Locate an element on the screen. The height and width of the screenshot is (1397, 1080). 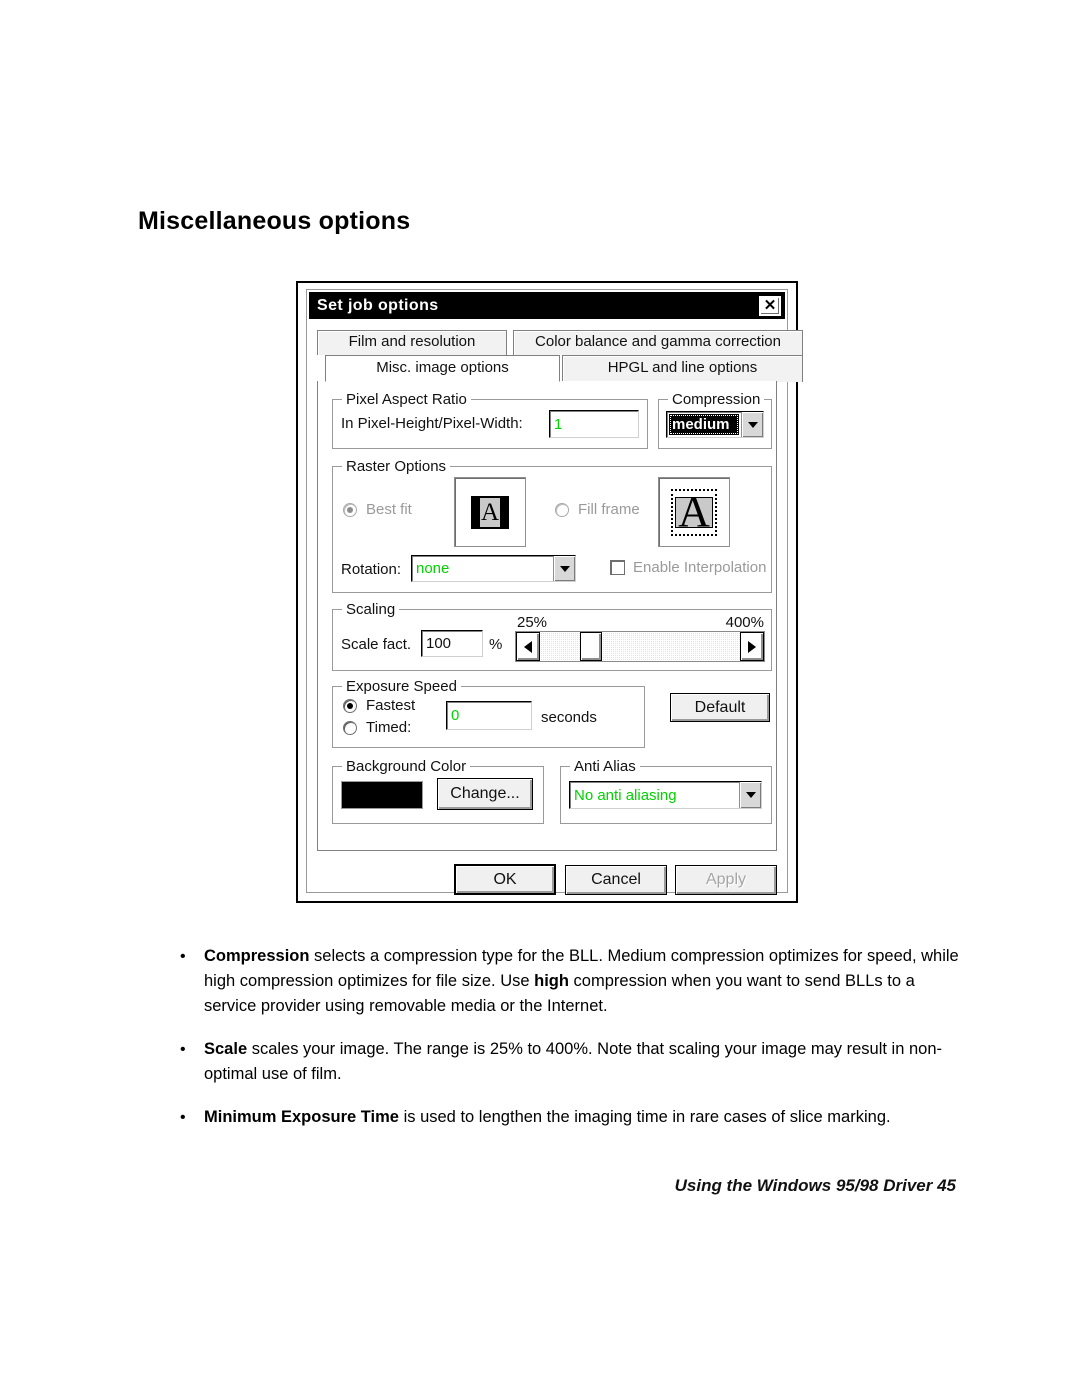
slider-min-label: 25% is located at coordinates (532, 622).